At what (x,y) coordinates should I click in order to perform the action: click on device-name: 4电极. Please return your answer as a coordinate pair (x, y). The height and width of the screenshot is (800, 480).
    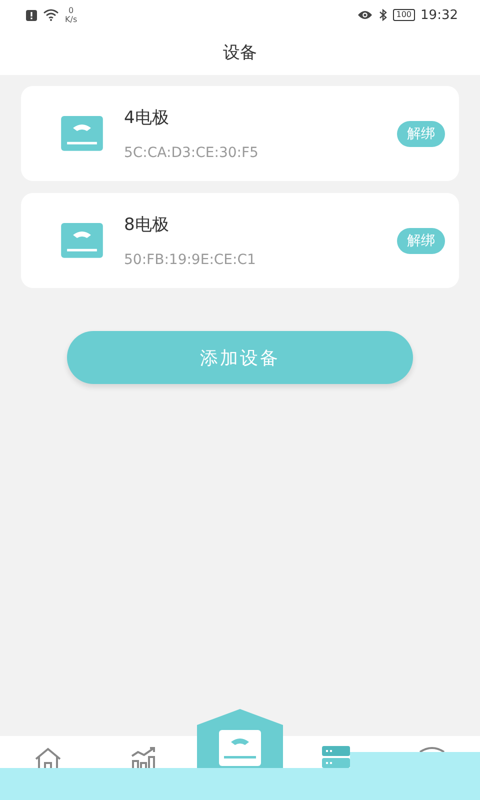
    Looking at the image, I should click on (146, 118).